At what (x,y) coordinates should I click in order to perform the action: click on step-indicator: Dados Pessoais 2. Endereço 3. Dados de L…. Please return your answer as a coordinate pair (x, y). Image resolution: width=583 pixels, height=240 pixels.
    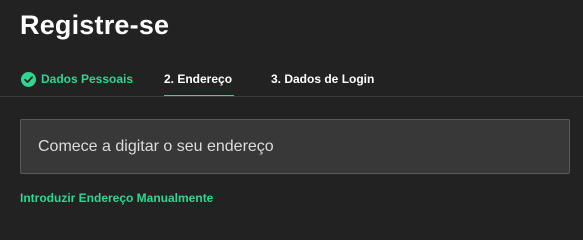
    Looking at the image, I should click on (291, 79).